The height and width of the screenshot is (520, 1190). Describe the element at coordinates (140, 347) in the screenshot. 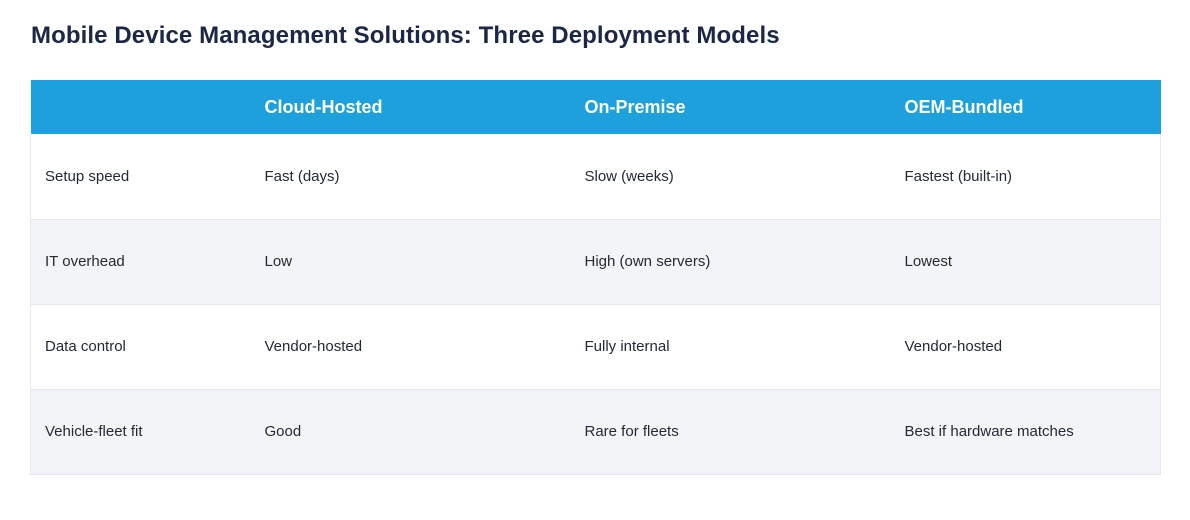

I see `row-label: Data control` at that location.